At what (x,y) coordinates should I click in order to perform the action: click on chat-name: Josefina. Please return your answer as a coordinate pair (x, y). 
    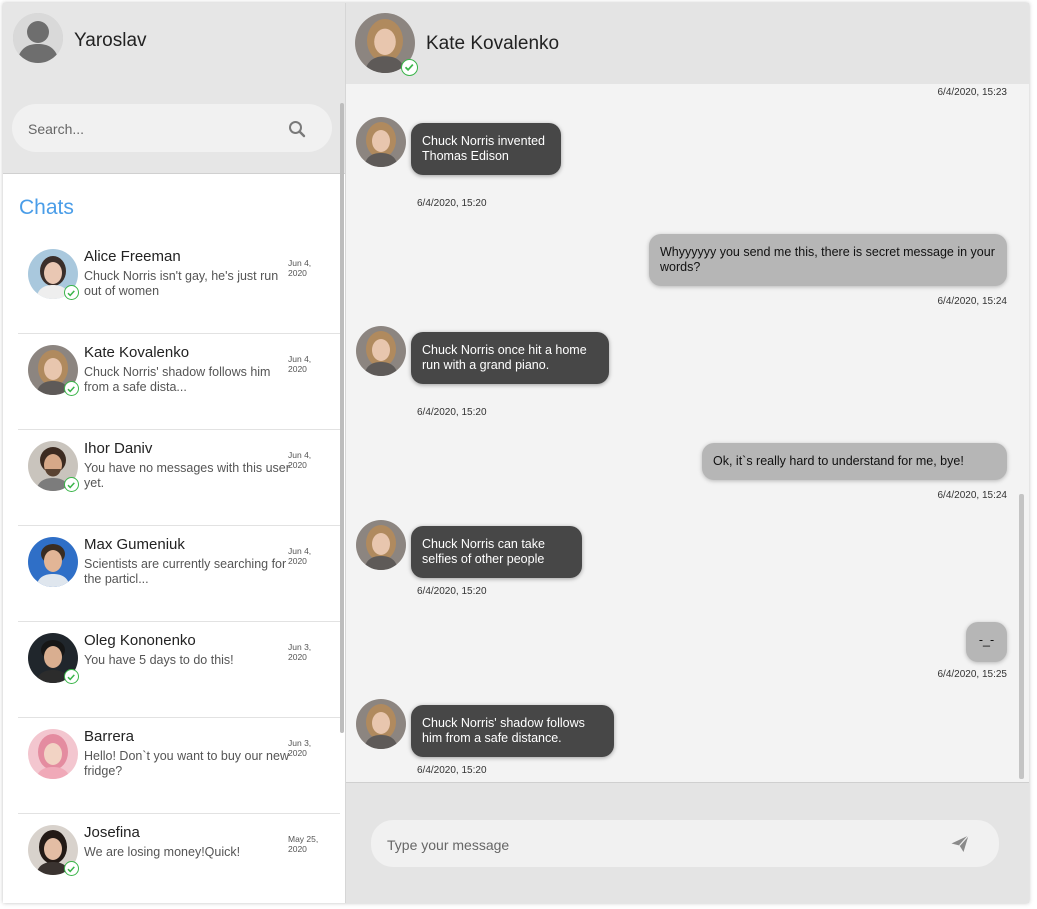
    Looking at the image, I should click on (112, 832).